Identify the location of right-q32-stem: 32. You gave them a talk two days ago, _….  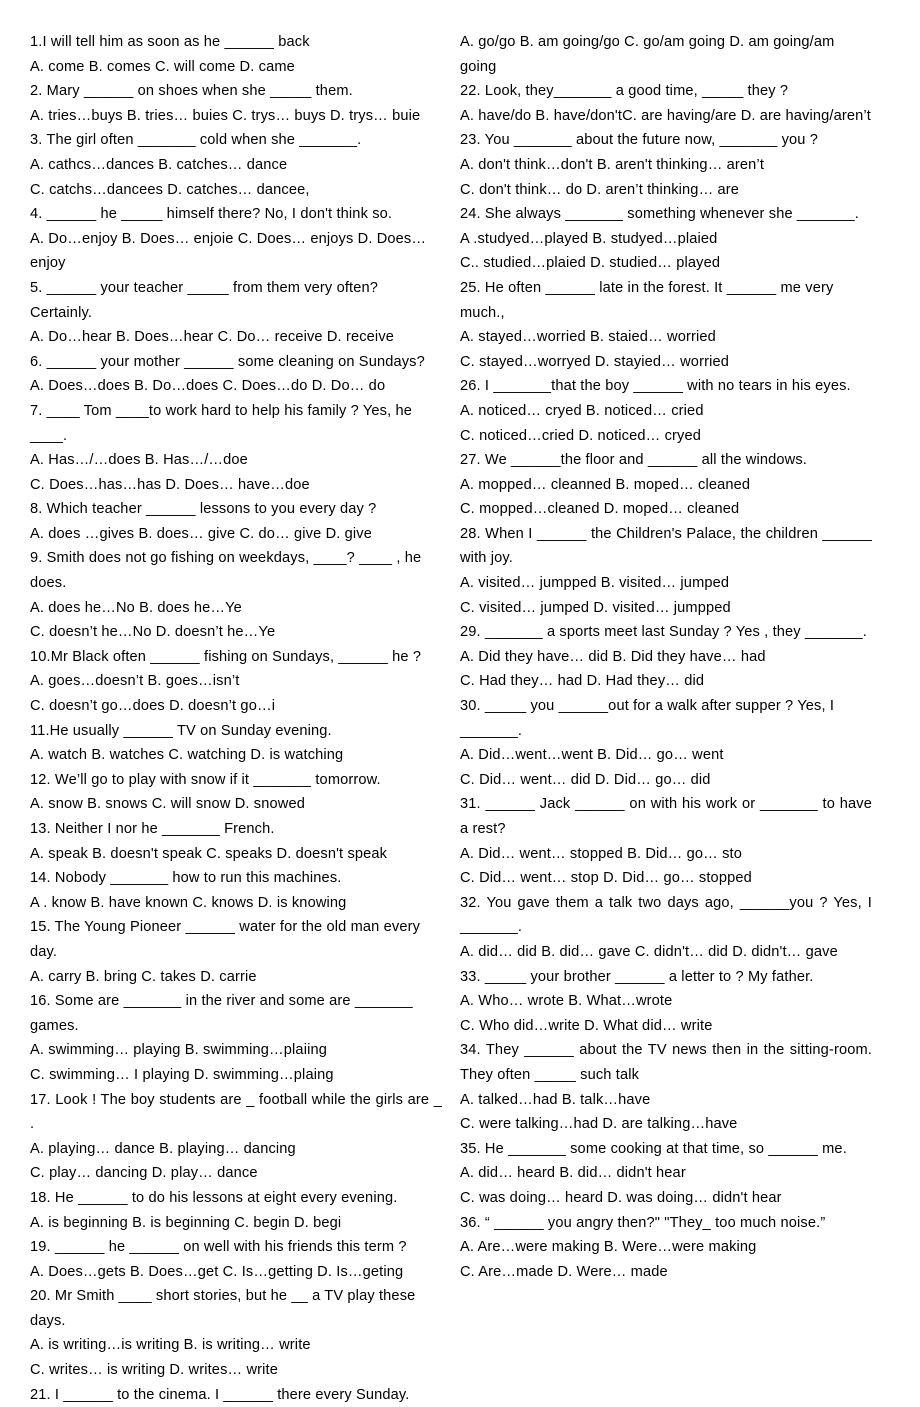
(668, 915).